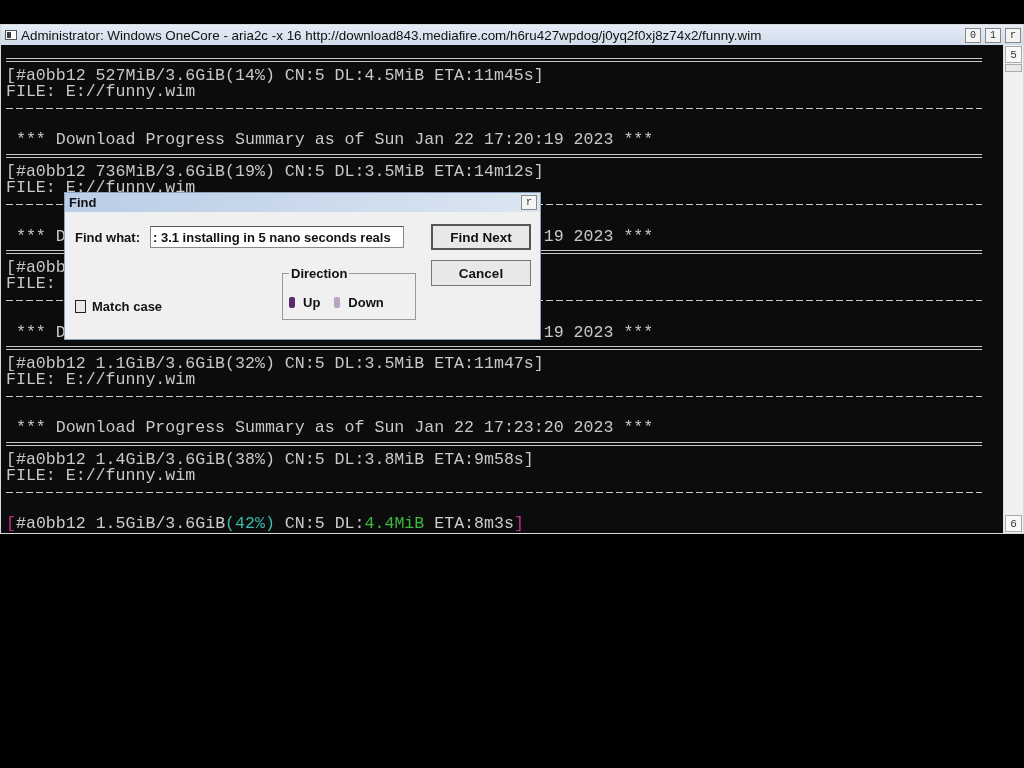 The height and width of the screenshot is (768, 1024). What do you see at coordinates (324, 524) in the screenshot?
I see `console-text: CN:5 DL:` at bounding box center [324, 524].